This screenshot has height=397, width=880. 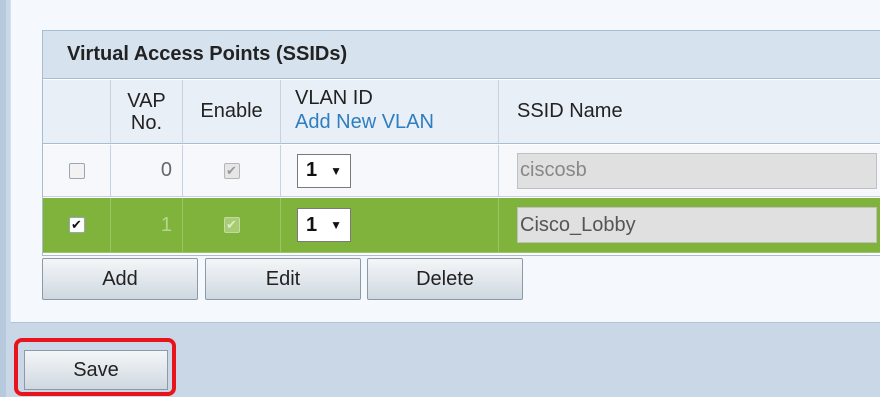 I want to click on vap-no-header: VAP No., so click(x=147, y=112).